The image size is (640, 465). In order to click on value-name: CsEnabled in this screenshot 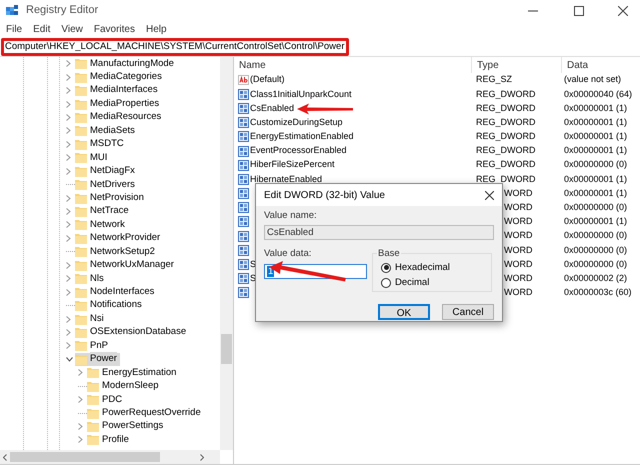, I will do `click(272, 109)`.